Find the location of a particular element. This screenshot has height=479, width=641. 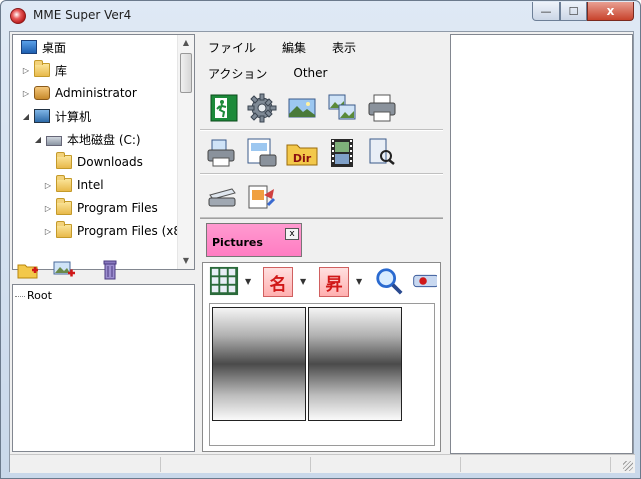

tree-item-program-files: ▷ Program Files is located at coordinates (100, 208).